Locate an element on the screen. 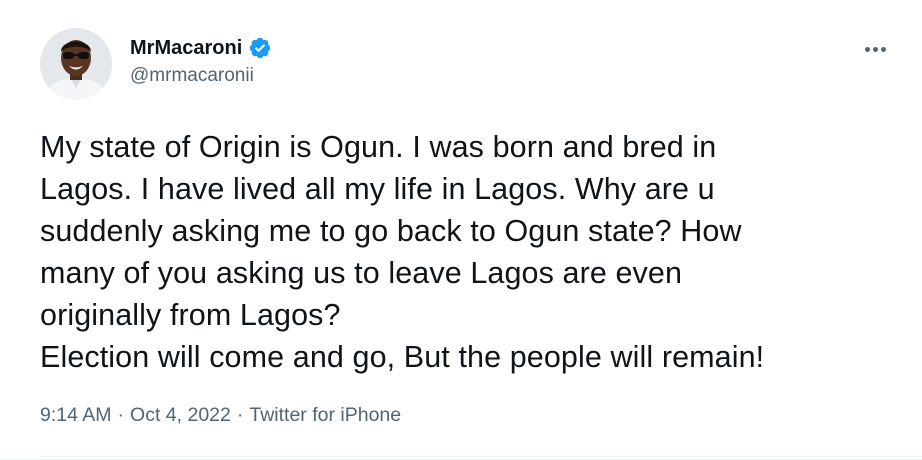 The height and width of the screenshot is (460, 922). tweet-time: 9:14 AM is located at coordinates (76, 415).